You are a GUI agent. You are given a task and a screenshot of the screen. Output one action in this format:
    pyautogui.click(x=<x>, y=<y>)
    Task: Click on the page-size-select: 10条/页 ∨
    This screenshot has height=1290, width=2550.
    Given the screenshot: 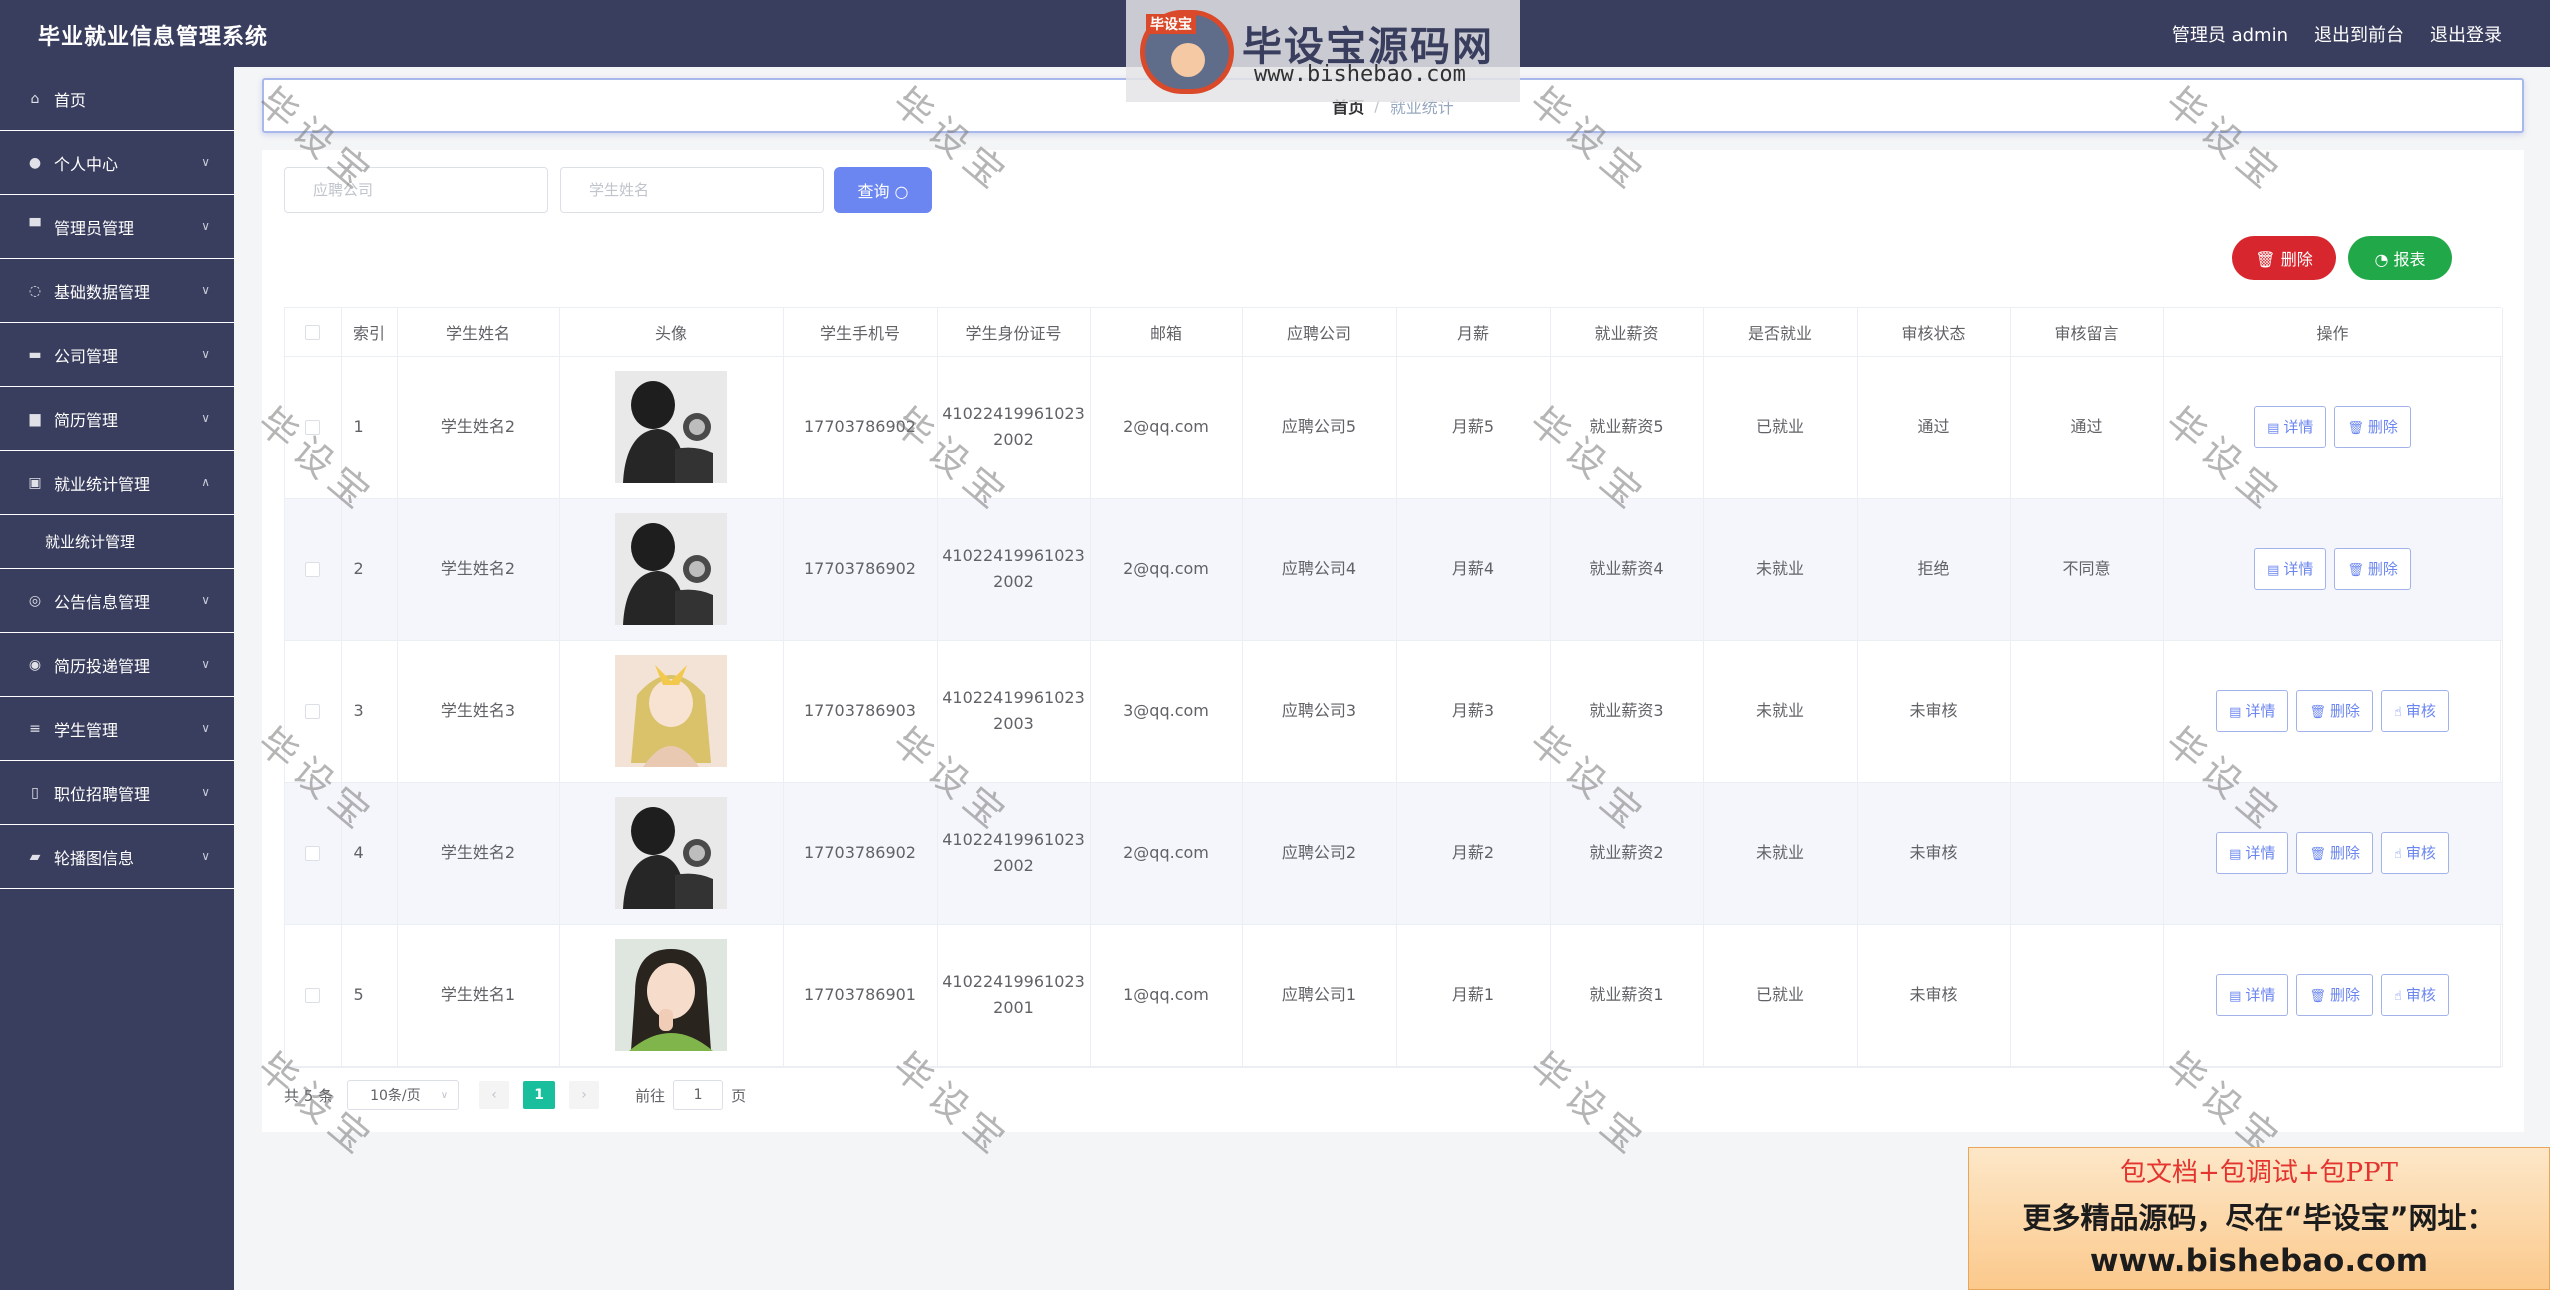 What is the action you would take?
    pyautogui.click(x=403, y=1095)
    